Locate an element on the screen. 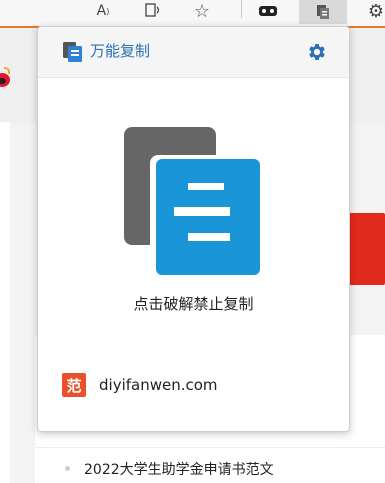 Image resolution: width=385 pixels, height=483 pixels. page-divider is located at coordinates (210, 447).